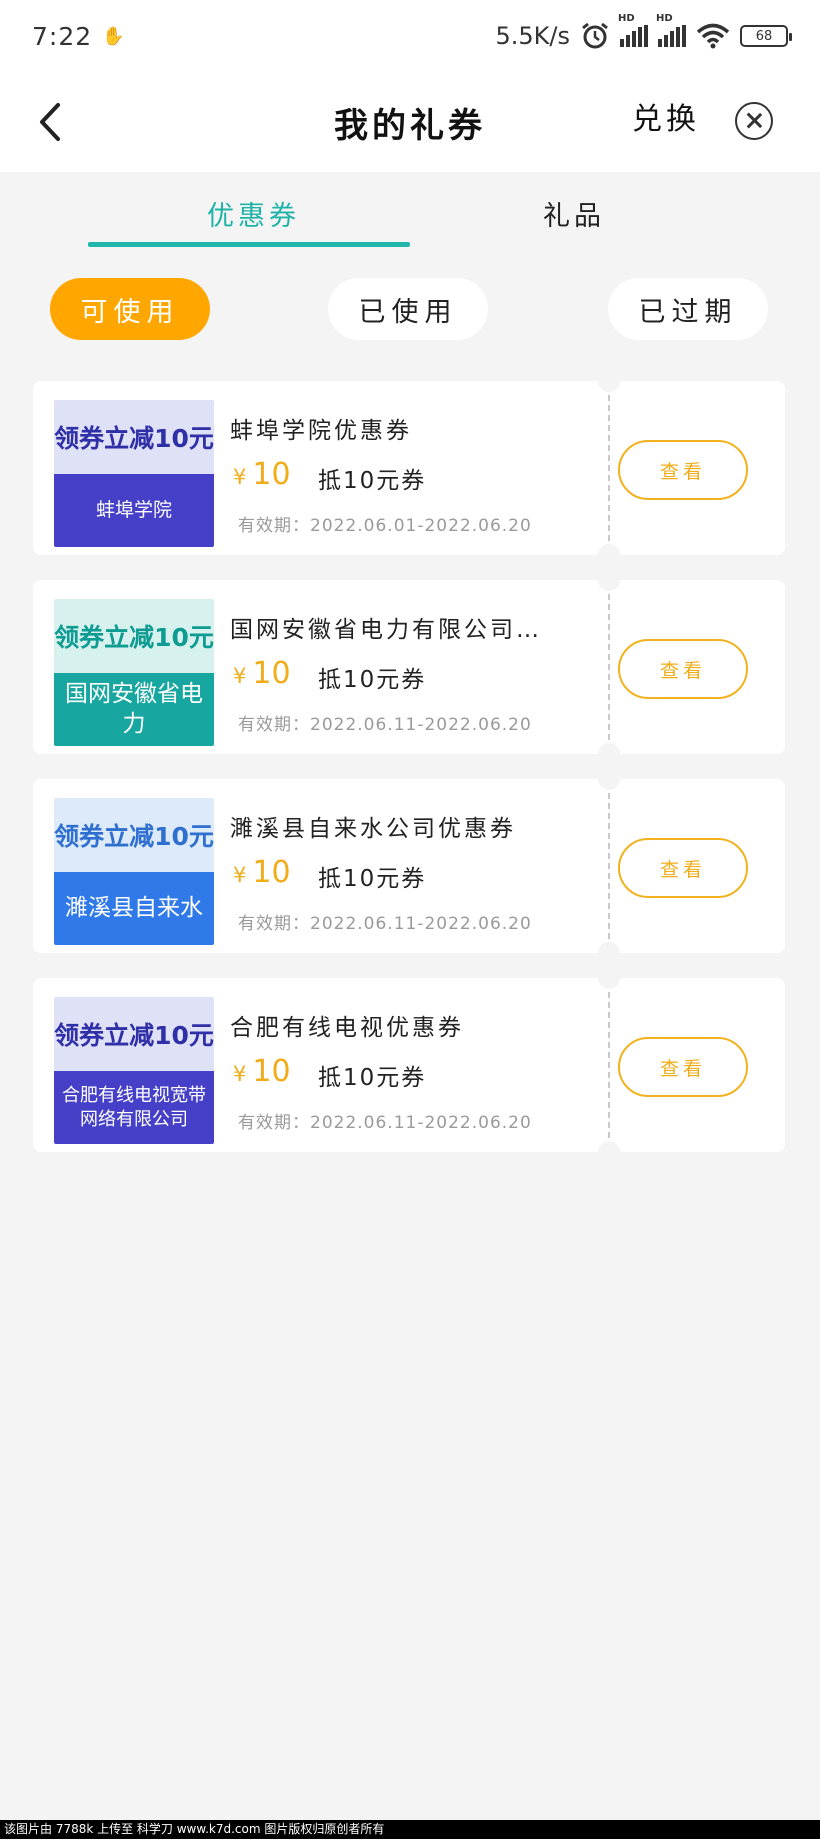 Image resolution: width=820 pixels, height=1839 pixels. I want to click on tab-active-indicator, so click(249, 244).